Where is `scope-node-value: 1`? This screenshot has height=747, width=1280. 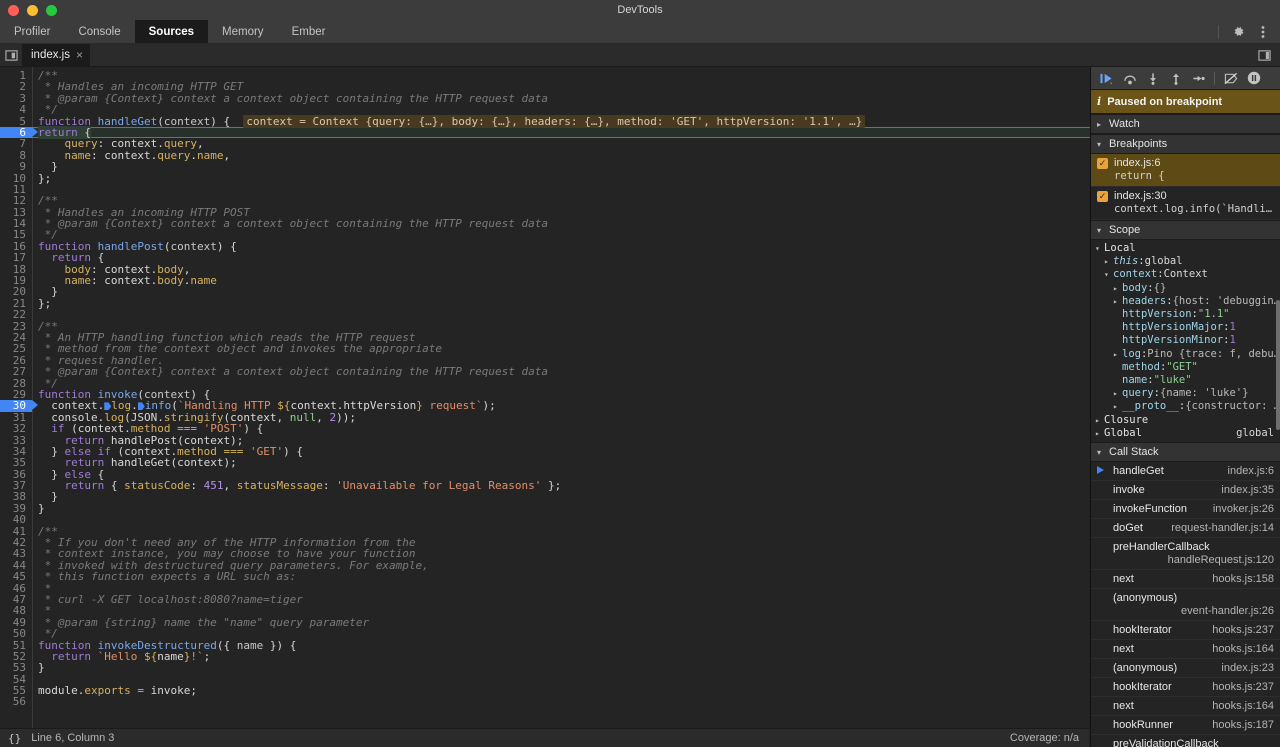 scope-node-value: 1 is located at coordinates (1232, 327).